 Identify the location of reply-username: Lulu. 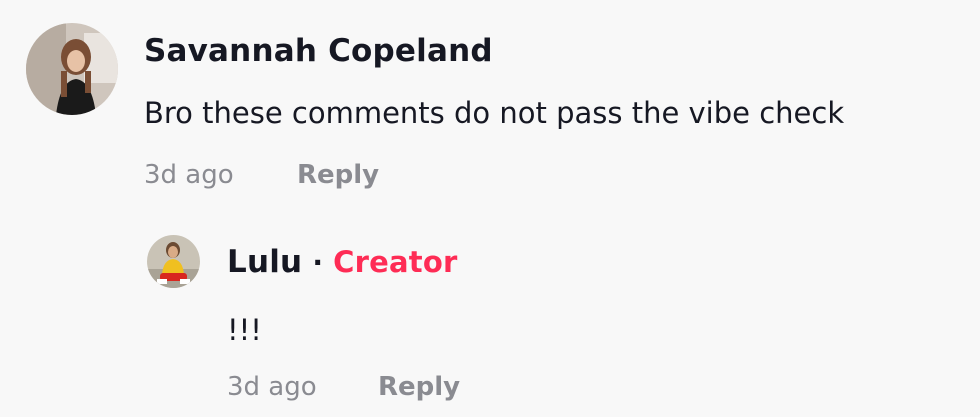
(264, 262).